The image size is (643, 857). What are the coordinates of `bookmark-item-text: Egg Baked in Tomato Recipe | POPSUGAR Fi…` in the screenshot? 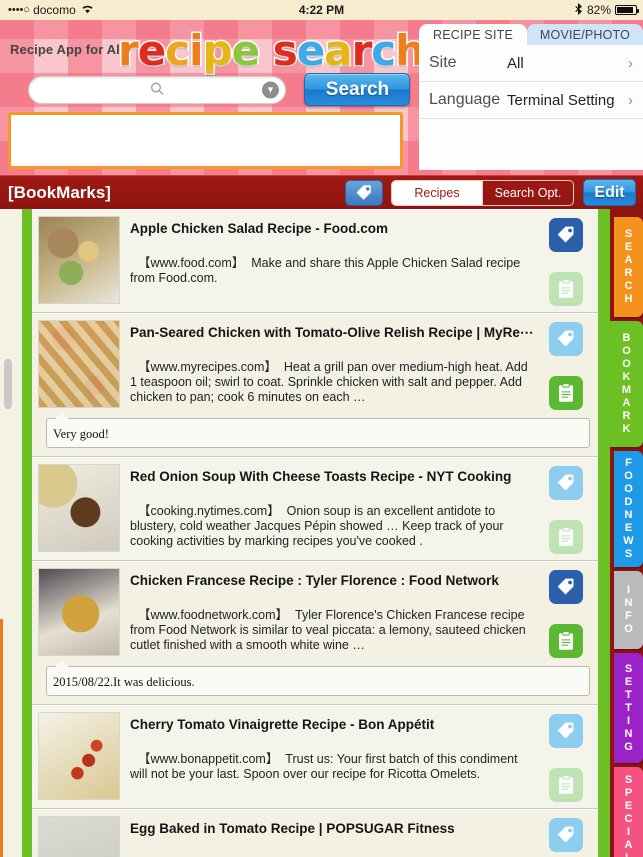 It's located at (357, 836).